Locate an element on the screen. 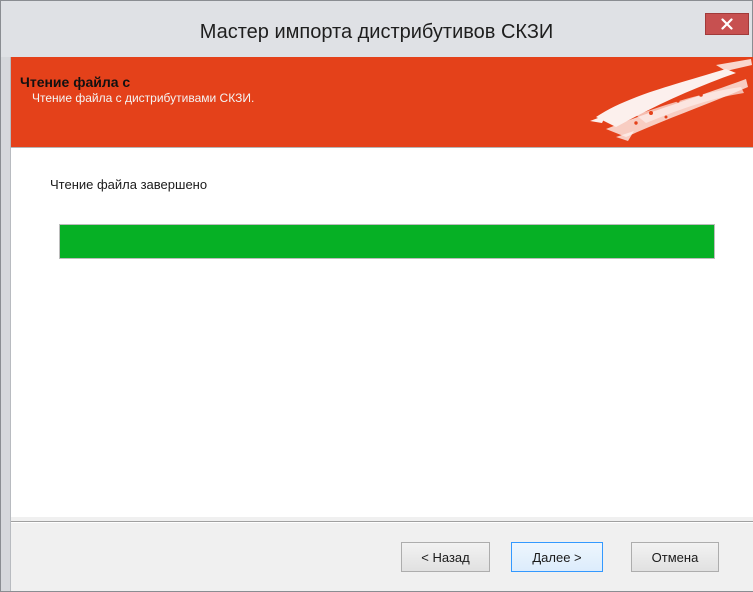 This screenshot has height=592, width=753. progress-bar is located at coordinates (387, 241).